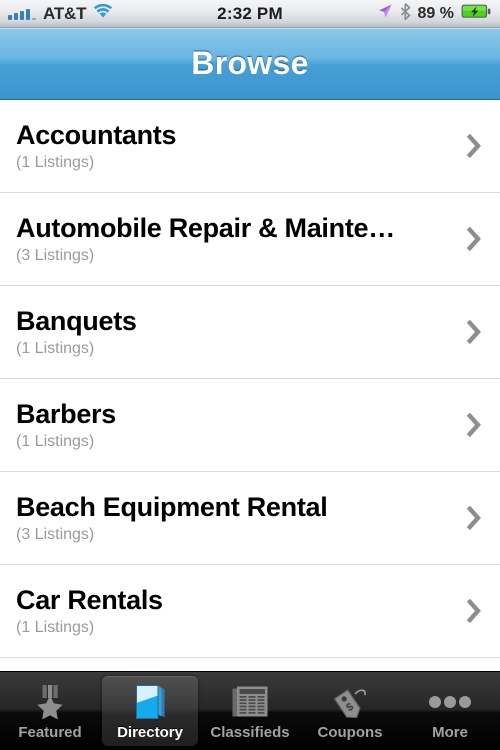 Image resolution: width=500 pixels, height=750 pixels. What do you see at coordinates (239, 425) in the screenshot?
I see `list-item-text: Barbers (1 Listings)` at bounding box center [239, 425].